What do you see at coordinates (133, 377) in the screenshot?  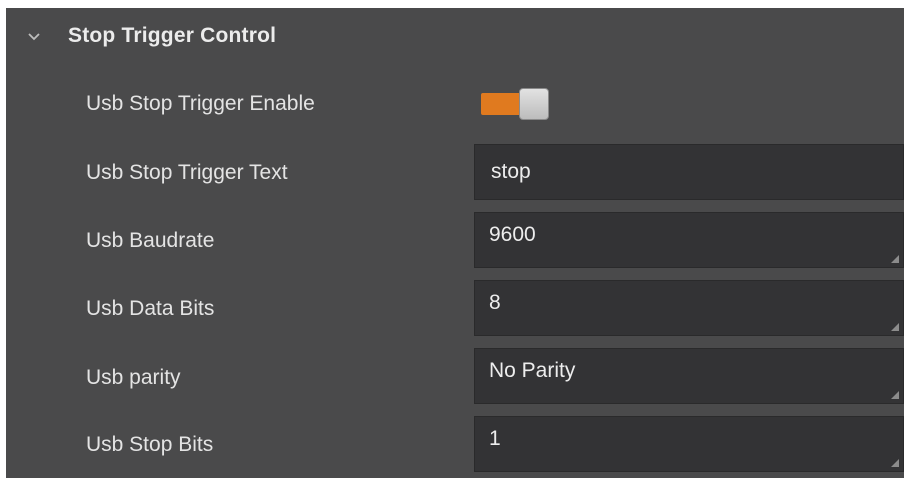 I see `parity-label: Usb parity` at bounding box center [133, 377].